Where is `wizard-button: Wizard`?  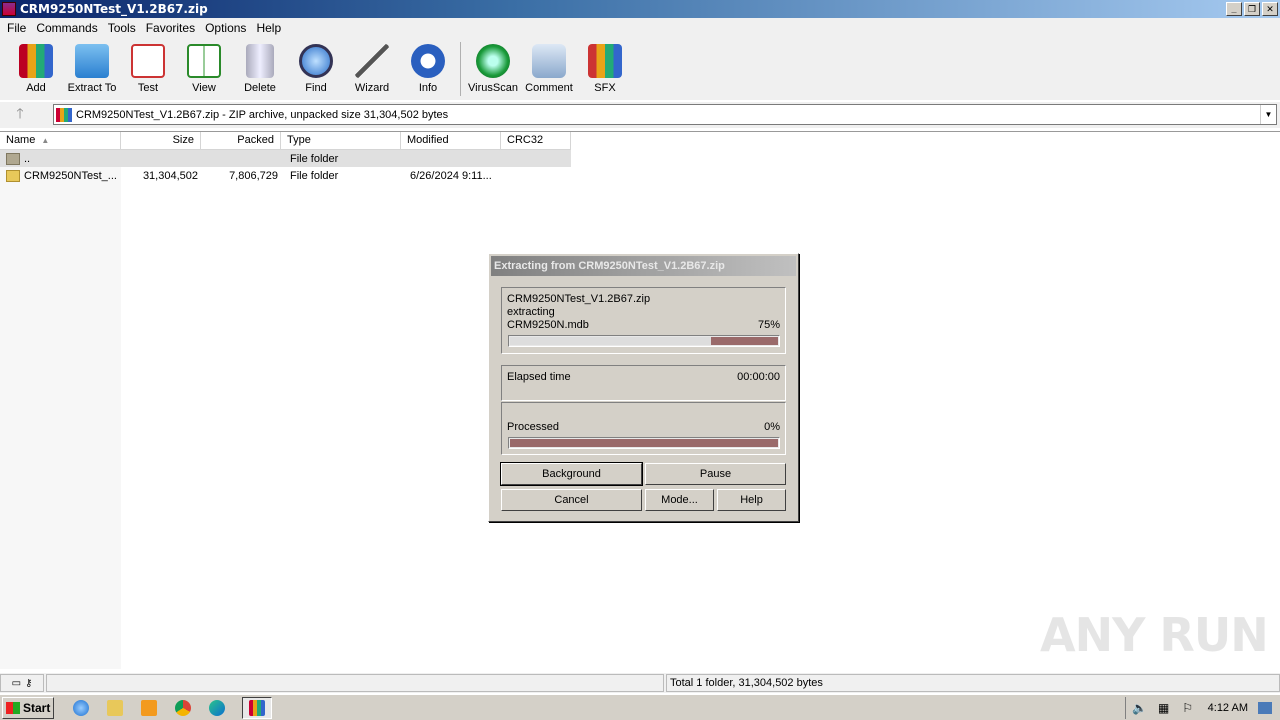
wizard-button: Wizard is located at coordinates (372, 68).